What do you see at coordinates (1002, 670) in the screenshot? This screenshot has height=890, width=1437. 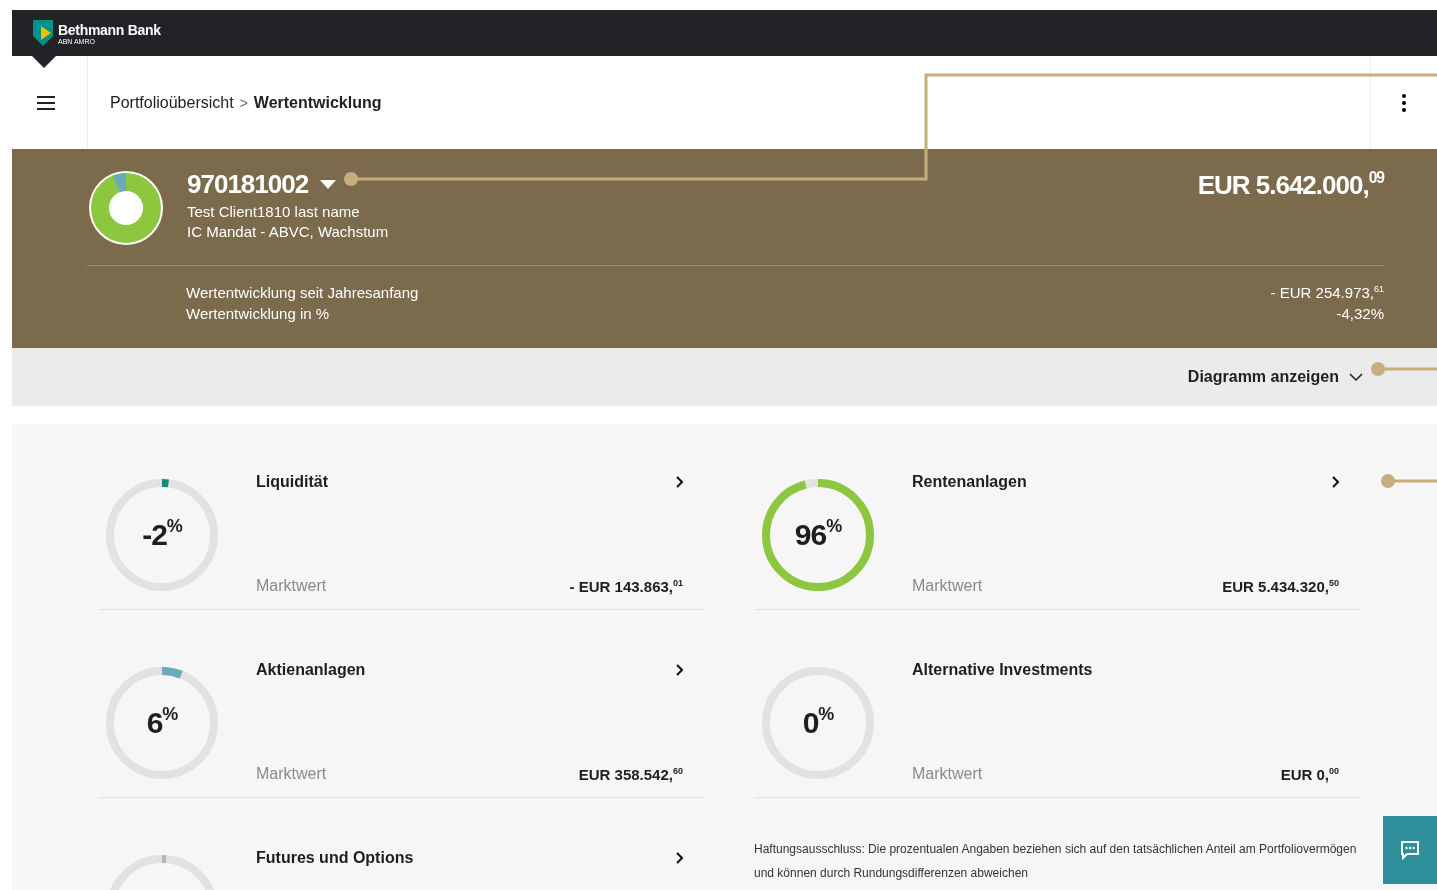 I see `category-title: Alternative Investments` at bounding box center [1002, 670].